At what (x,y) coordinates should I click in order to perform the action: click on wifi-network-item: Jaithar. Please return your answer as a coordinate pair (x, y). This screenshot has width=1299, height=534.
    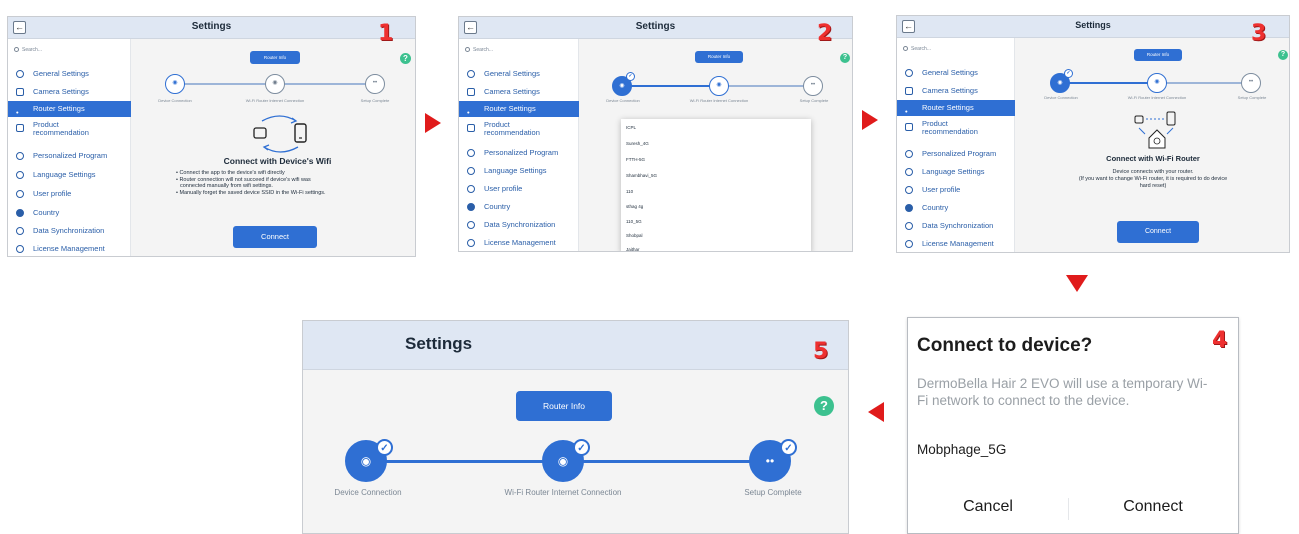
    Looking at the image, I should click on (633, 249).